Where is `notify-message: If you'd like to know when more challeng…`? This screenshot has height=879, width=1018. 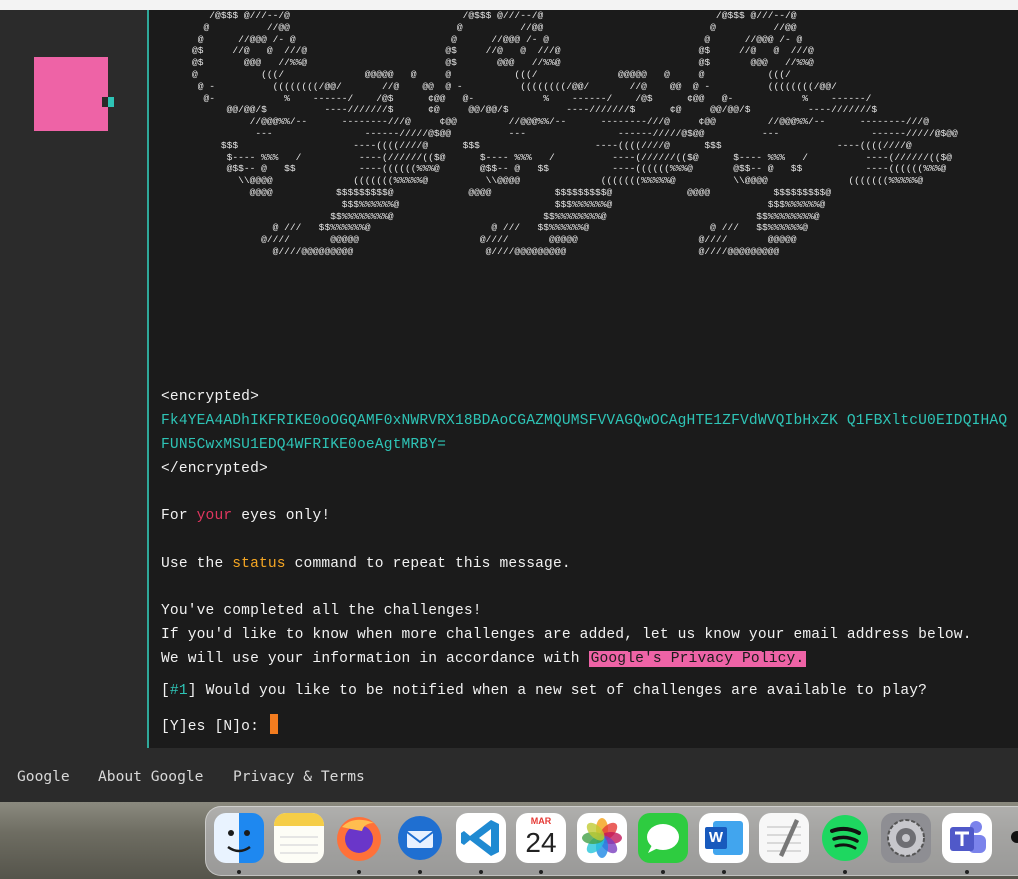
notify-message: If you'd like to know when more challeng… is located at coordinates (566, 635).